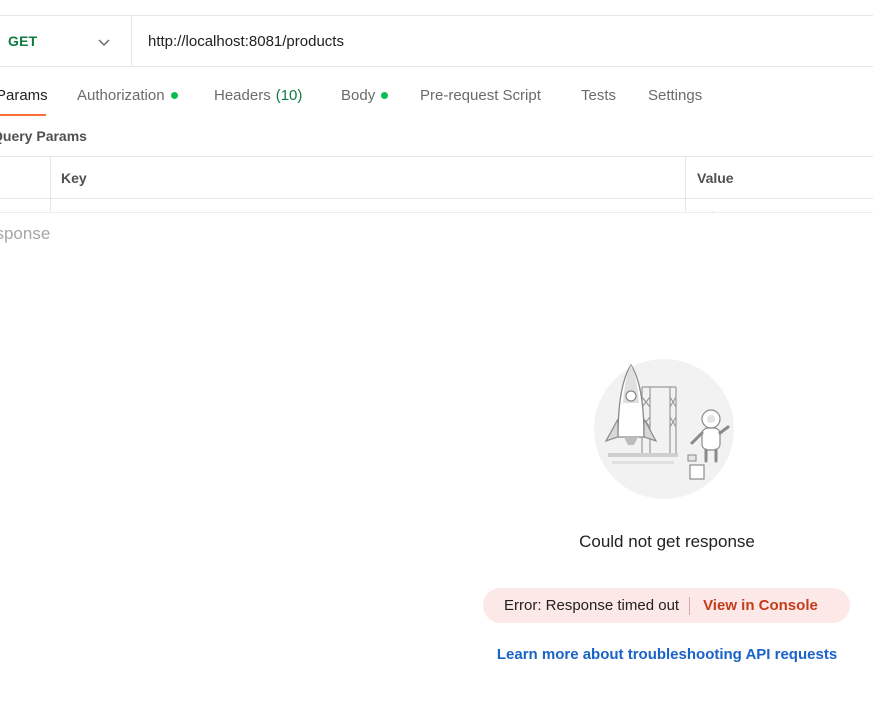 Image resolution: width=873 pixels, height=722 pixels. I want to click on response-pane-title: esponse, so click(25, 233).